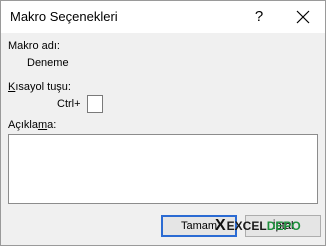  What do you see at coordinates (48, 63) in the screenshot?
I see `macro-name-value: Deneme` at bounding box center [48, 63].